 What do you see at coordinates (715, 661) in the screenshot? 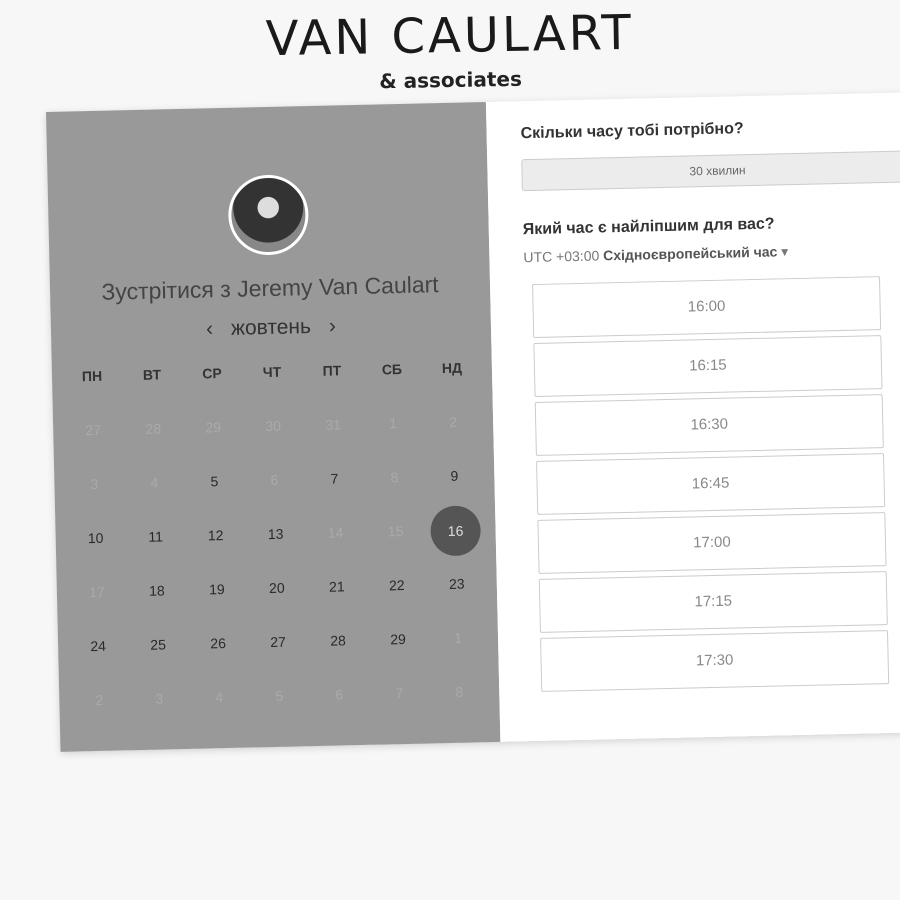
I see `time-slot: 17:30` at bounding box center [715, 661].